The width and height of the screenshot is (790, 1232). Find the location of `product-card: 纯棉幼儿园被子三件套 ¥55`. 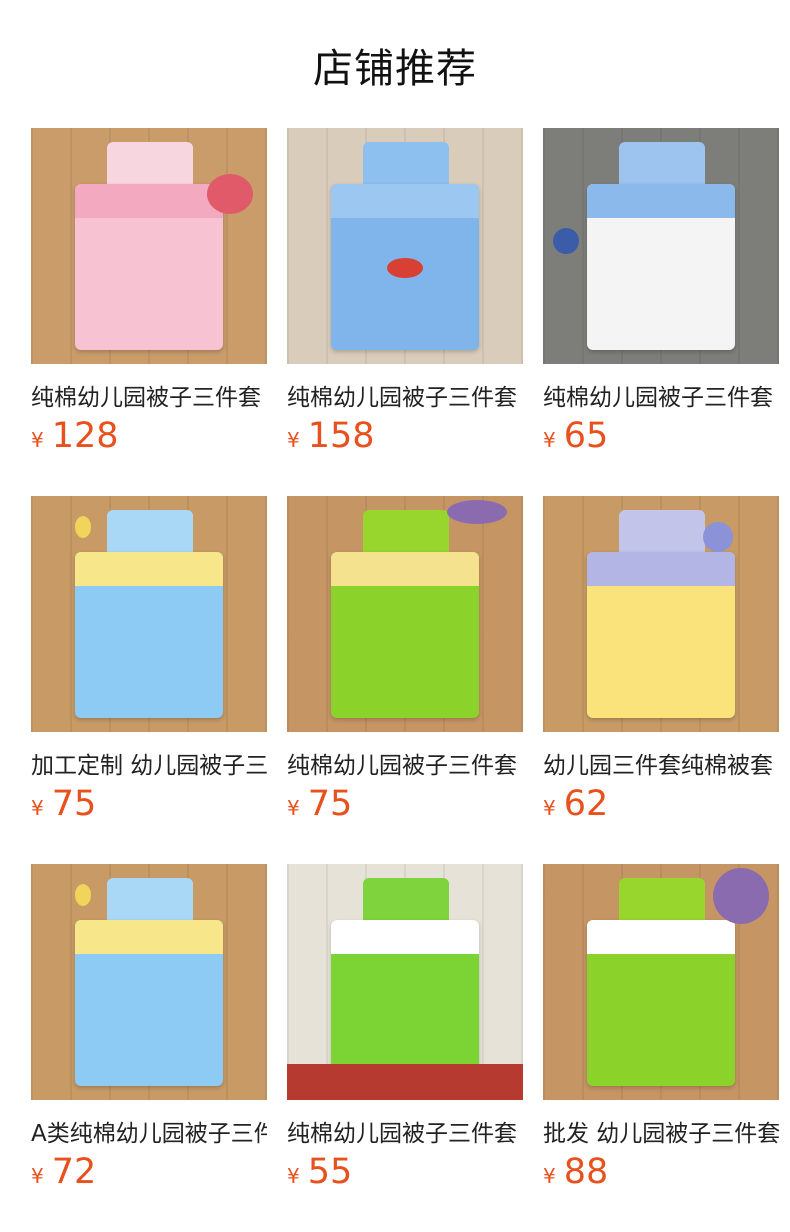

product-card: 纯棉幼儿园被子三件套 ¥55 is located at coordinates (405, 1048).